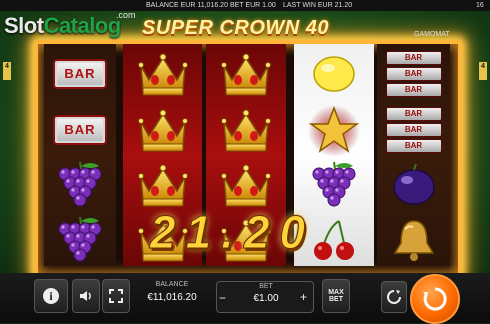 The width and height of the screenshot is (490, 324). I want to click on reel-1: BAR BAR, so click(80, 155).